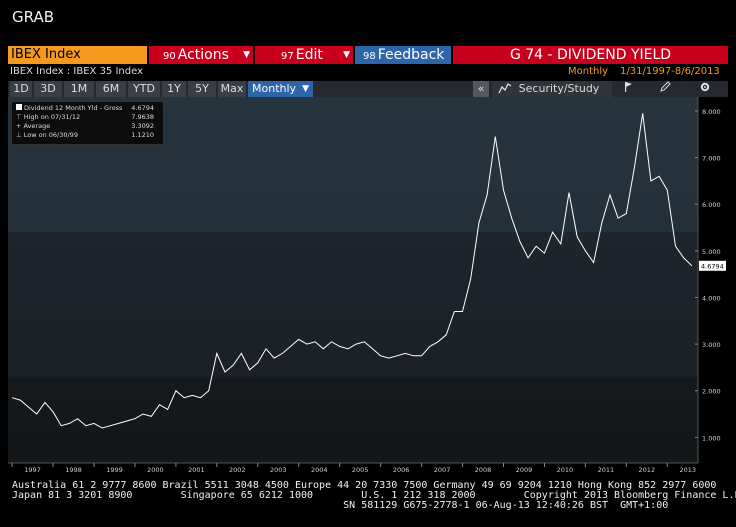  What do you see at coordinates (20, 126) in the screenshot?
I see `average-marker-icon: +` at bounding box center [20, 126].